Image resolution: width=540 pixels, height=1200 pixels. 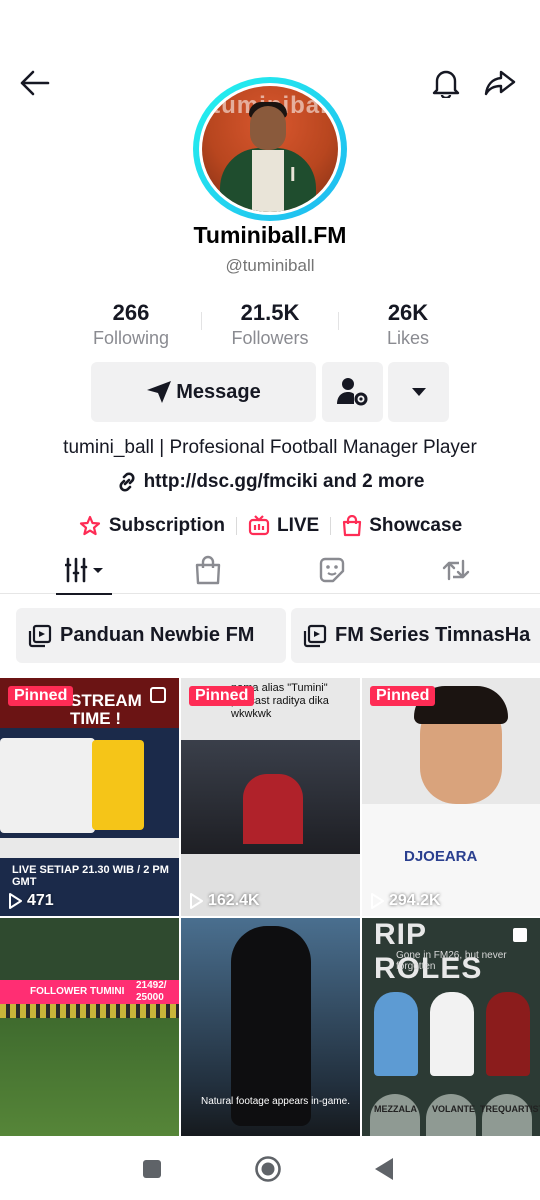 I want to click on playlist-row: Panduan Newbie FM FM Series TimnasHa, so click(x=278, y=635).